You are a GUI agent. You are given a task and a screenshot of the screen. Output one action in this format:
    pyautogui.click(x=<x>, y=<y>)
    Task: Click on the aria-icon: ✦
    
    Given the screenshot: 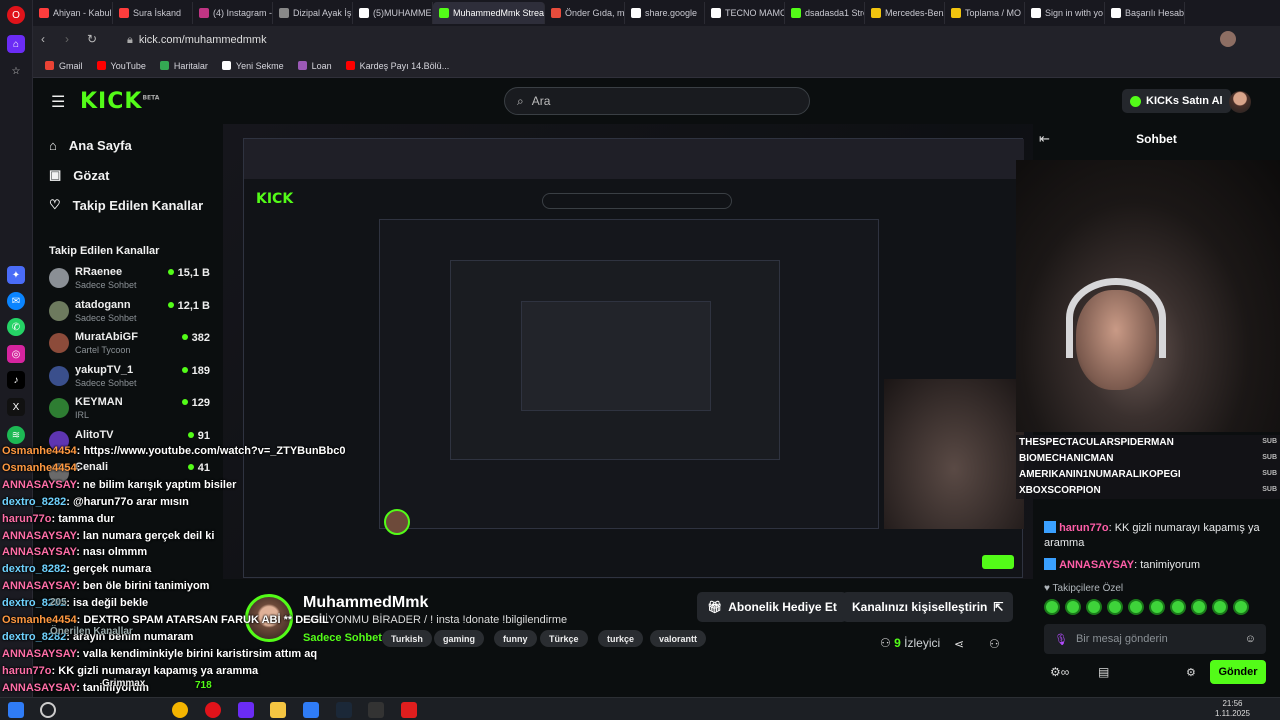 What is the action you would take?
    pyautogui.click(x=16, y=275)
    